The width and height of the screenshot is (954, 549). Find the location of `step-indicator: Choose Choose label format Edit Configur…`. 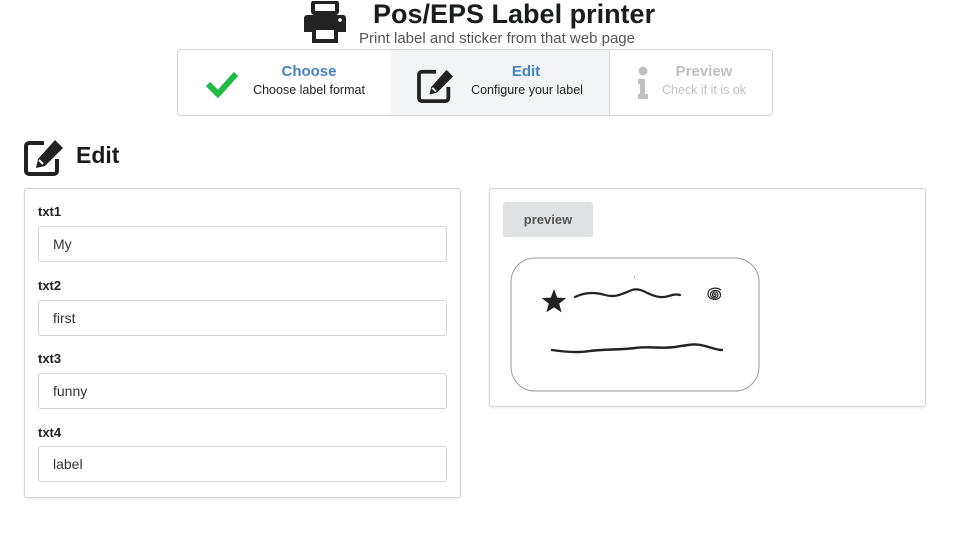

step-indicator: Choose Choose label format Edit Configur… is located at coordinates (475, 82).